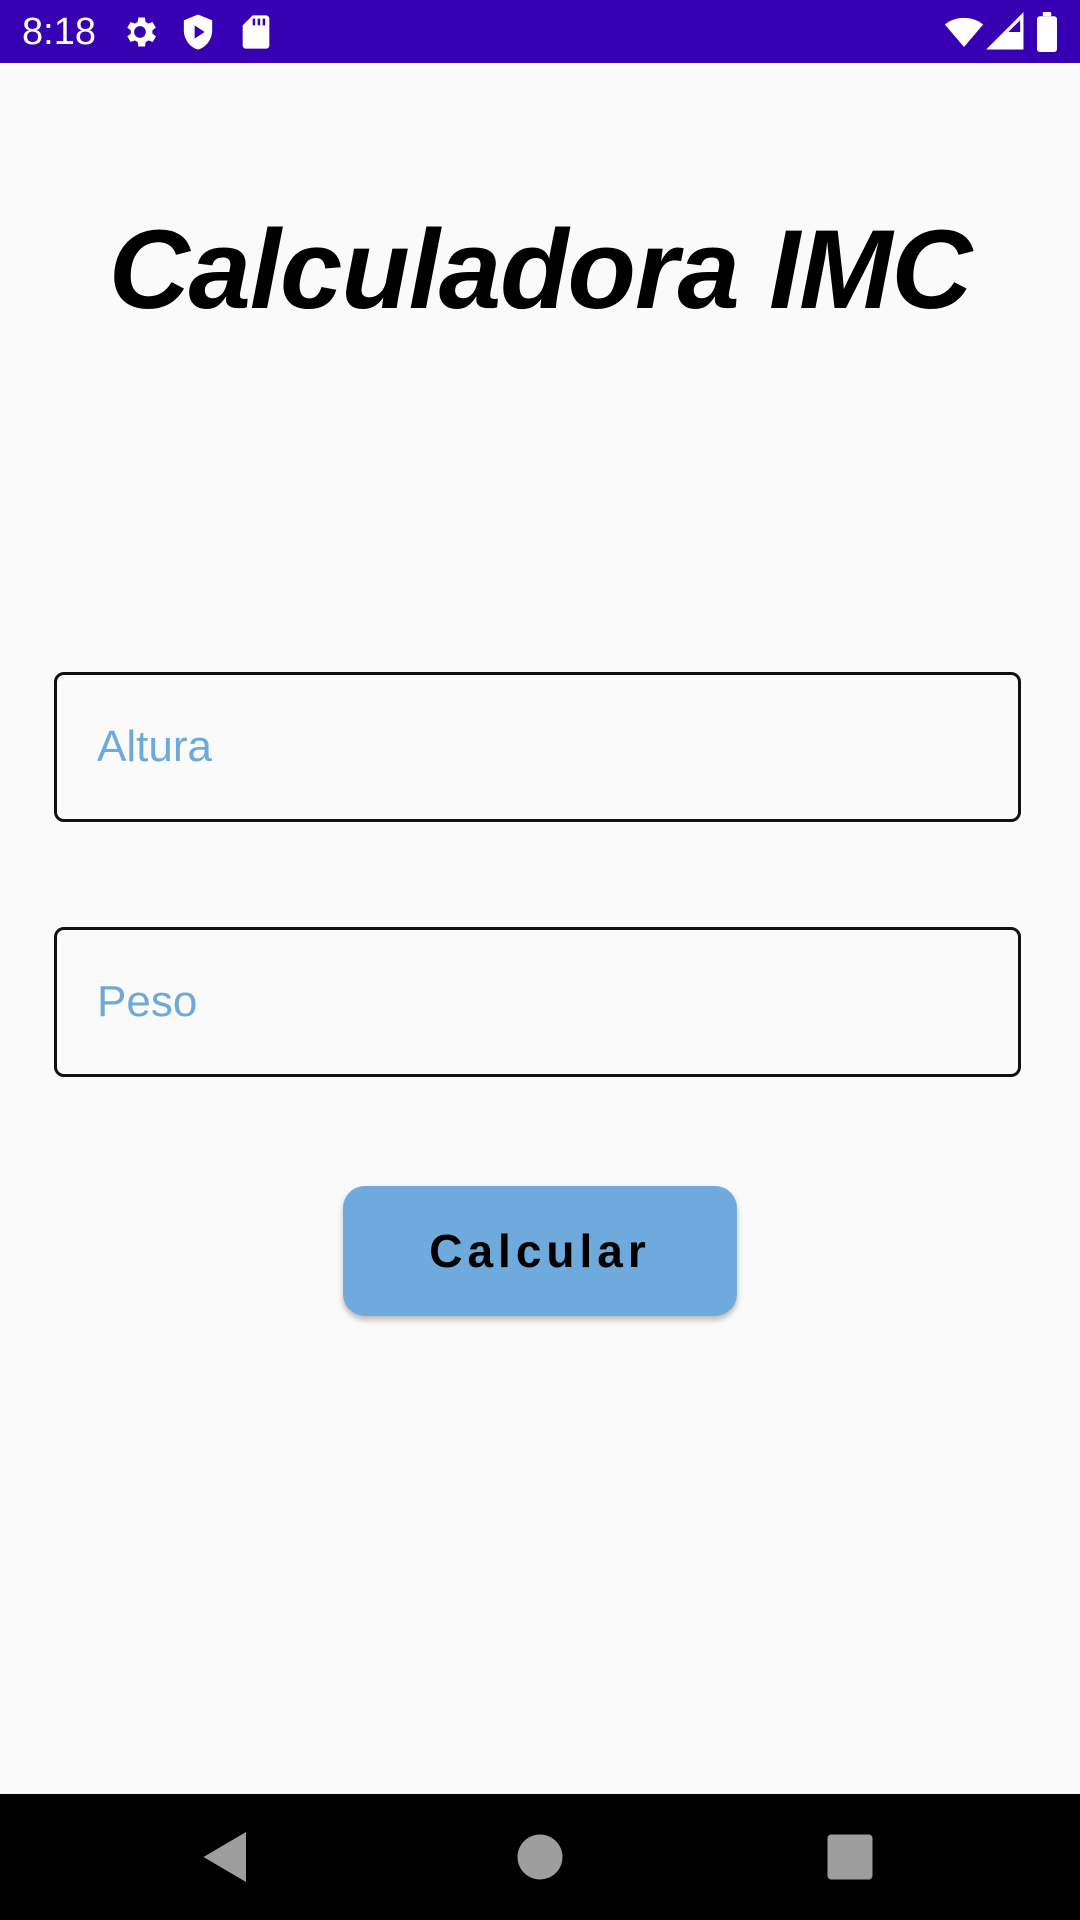 The width and height of the screenshot is (1080, 1920). I want to click on sd-card-icon, so click(256, 32).